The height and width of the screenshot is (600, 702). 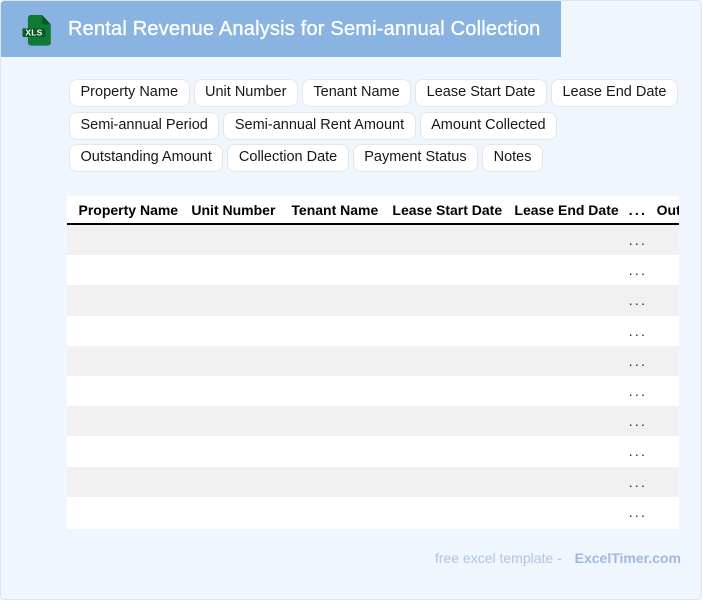 I want to click on svg-text: XLS, so click(x=33, y=32).